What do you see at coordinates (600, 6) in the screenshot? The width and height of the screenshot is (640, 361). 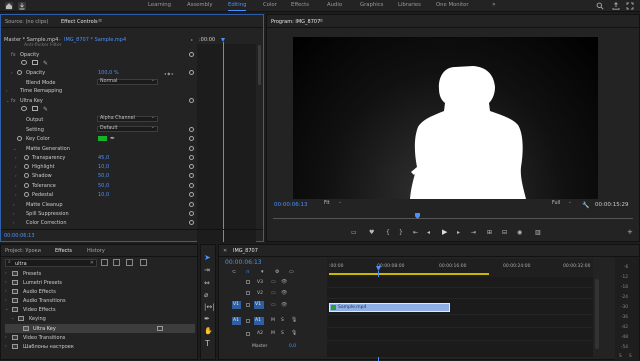 I see `search-icon` at bounding box center [600, 6].